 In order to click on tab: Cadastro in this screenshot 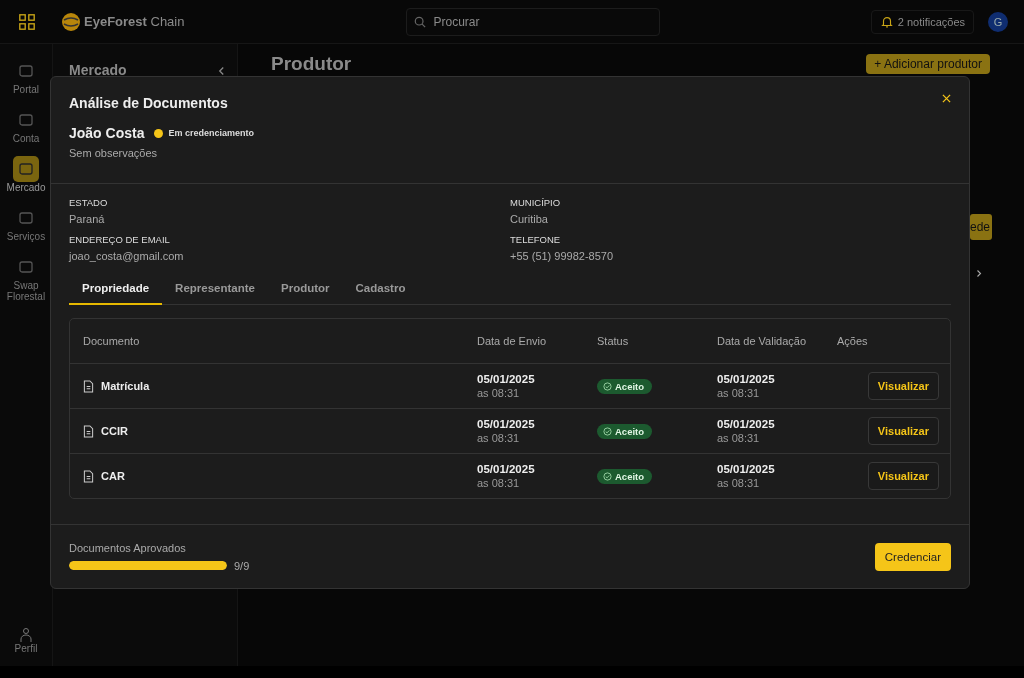, I will do `click(380, 289)`.